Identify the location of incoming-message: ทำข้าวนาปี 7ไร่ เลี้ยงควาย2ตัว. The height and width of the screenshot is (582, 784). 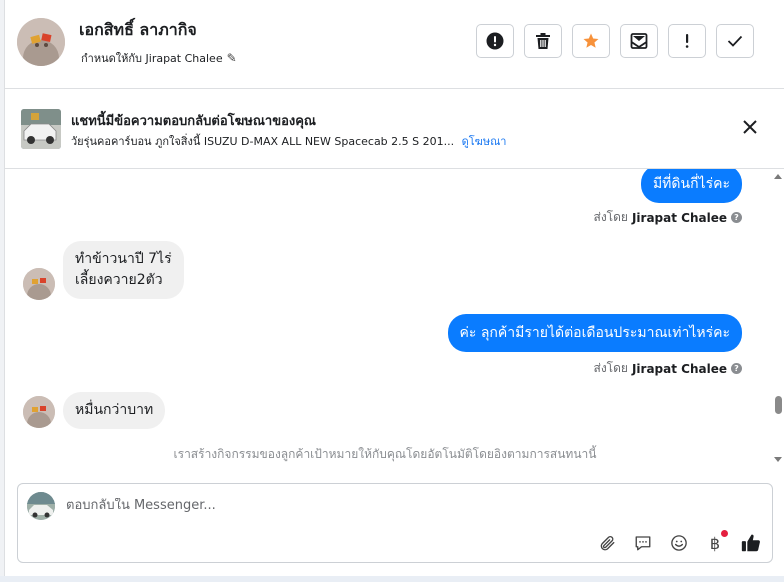
(123, 270).